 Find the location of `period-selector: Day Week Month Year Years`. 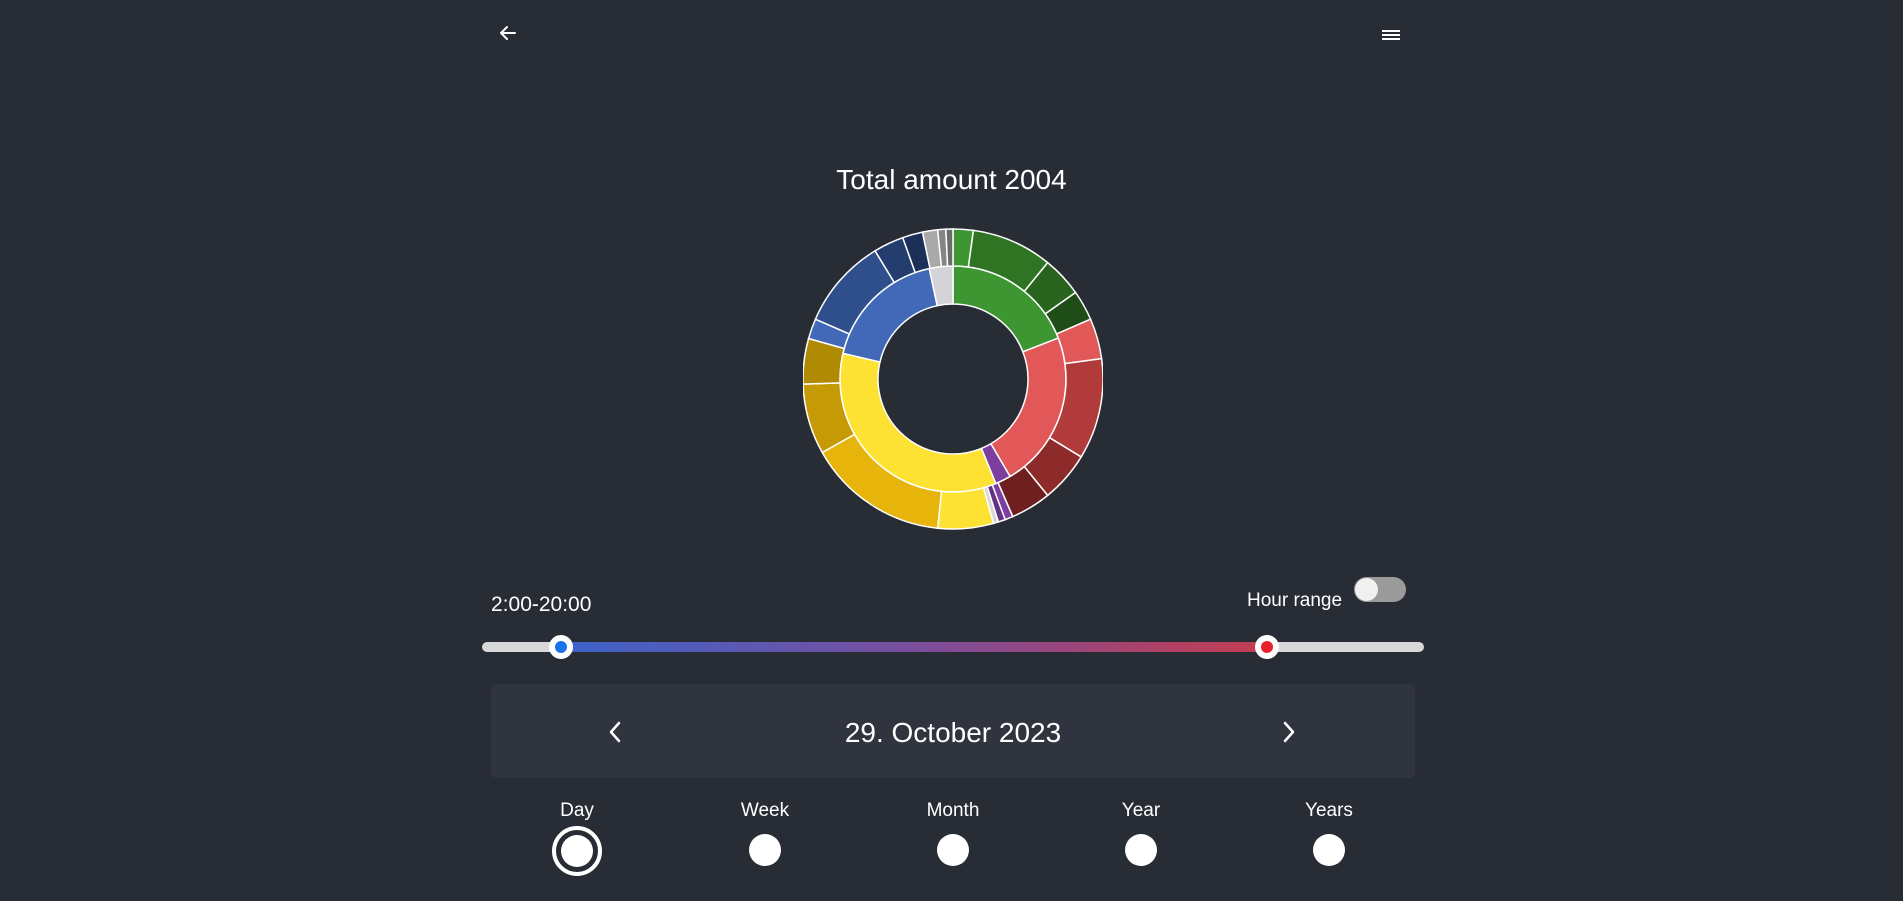

period-selector: Day Week Month Year Years is located at coordinates (953, 845).